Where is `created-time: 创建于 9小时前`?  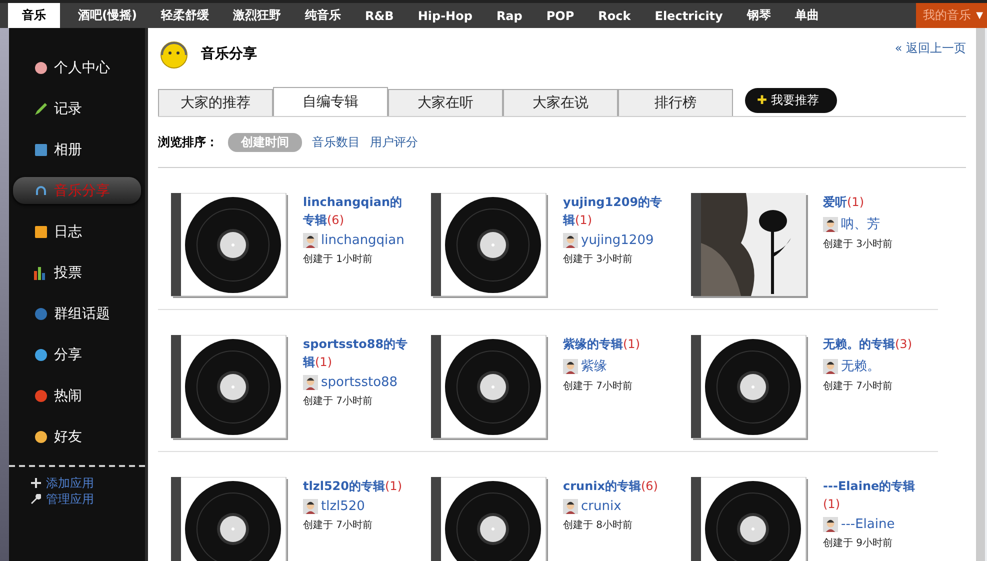
created-time: 创建于 9小时前 is located at coordinates (858, 543).